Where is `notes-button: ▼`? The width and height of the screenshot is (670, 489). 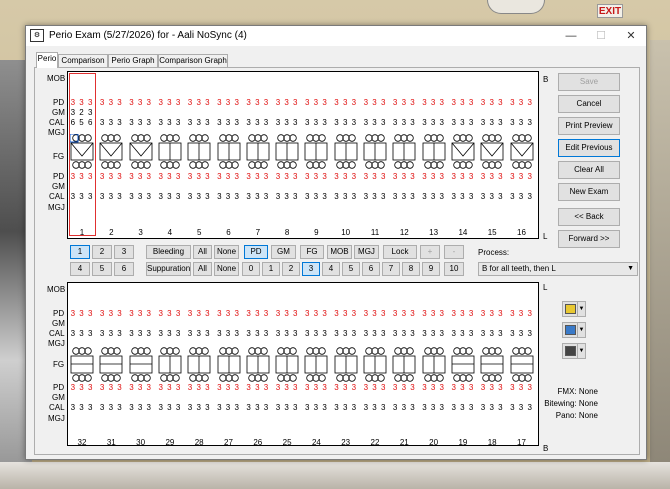
notes-button: ▼ is located at coordinates (574, 309).